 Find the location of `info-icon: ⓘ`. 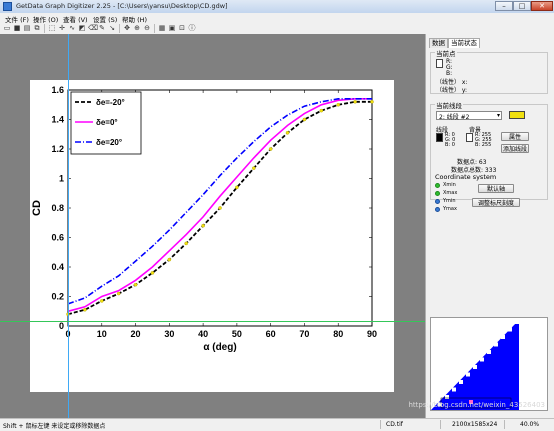

info-icon: ⓘ is located at coordinates (192, 28).